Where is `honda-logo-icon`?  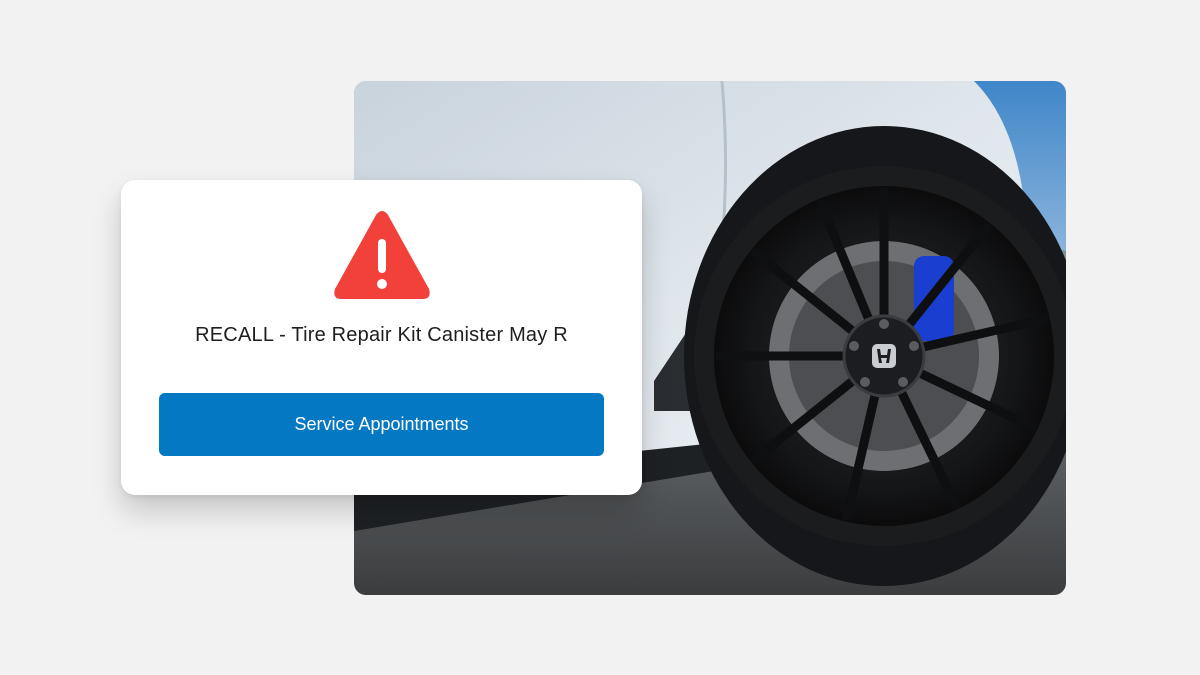 honda-logo-icon is located at coordinates (884, 356).